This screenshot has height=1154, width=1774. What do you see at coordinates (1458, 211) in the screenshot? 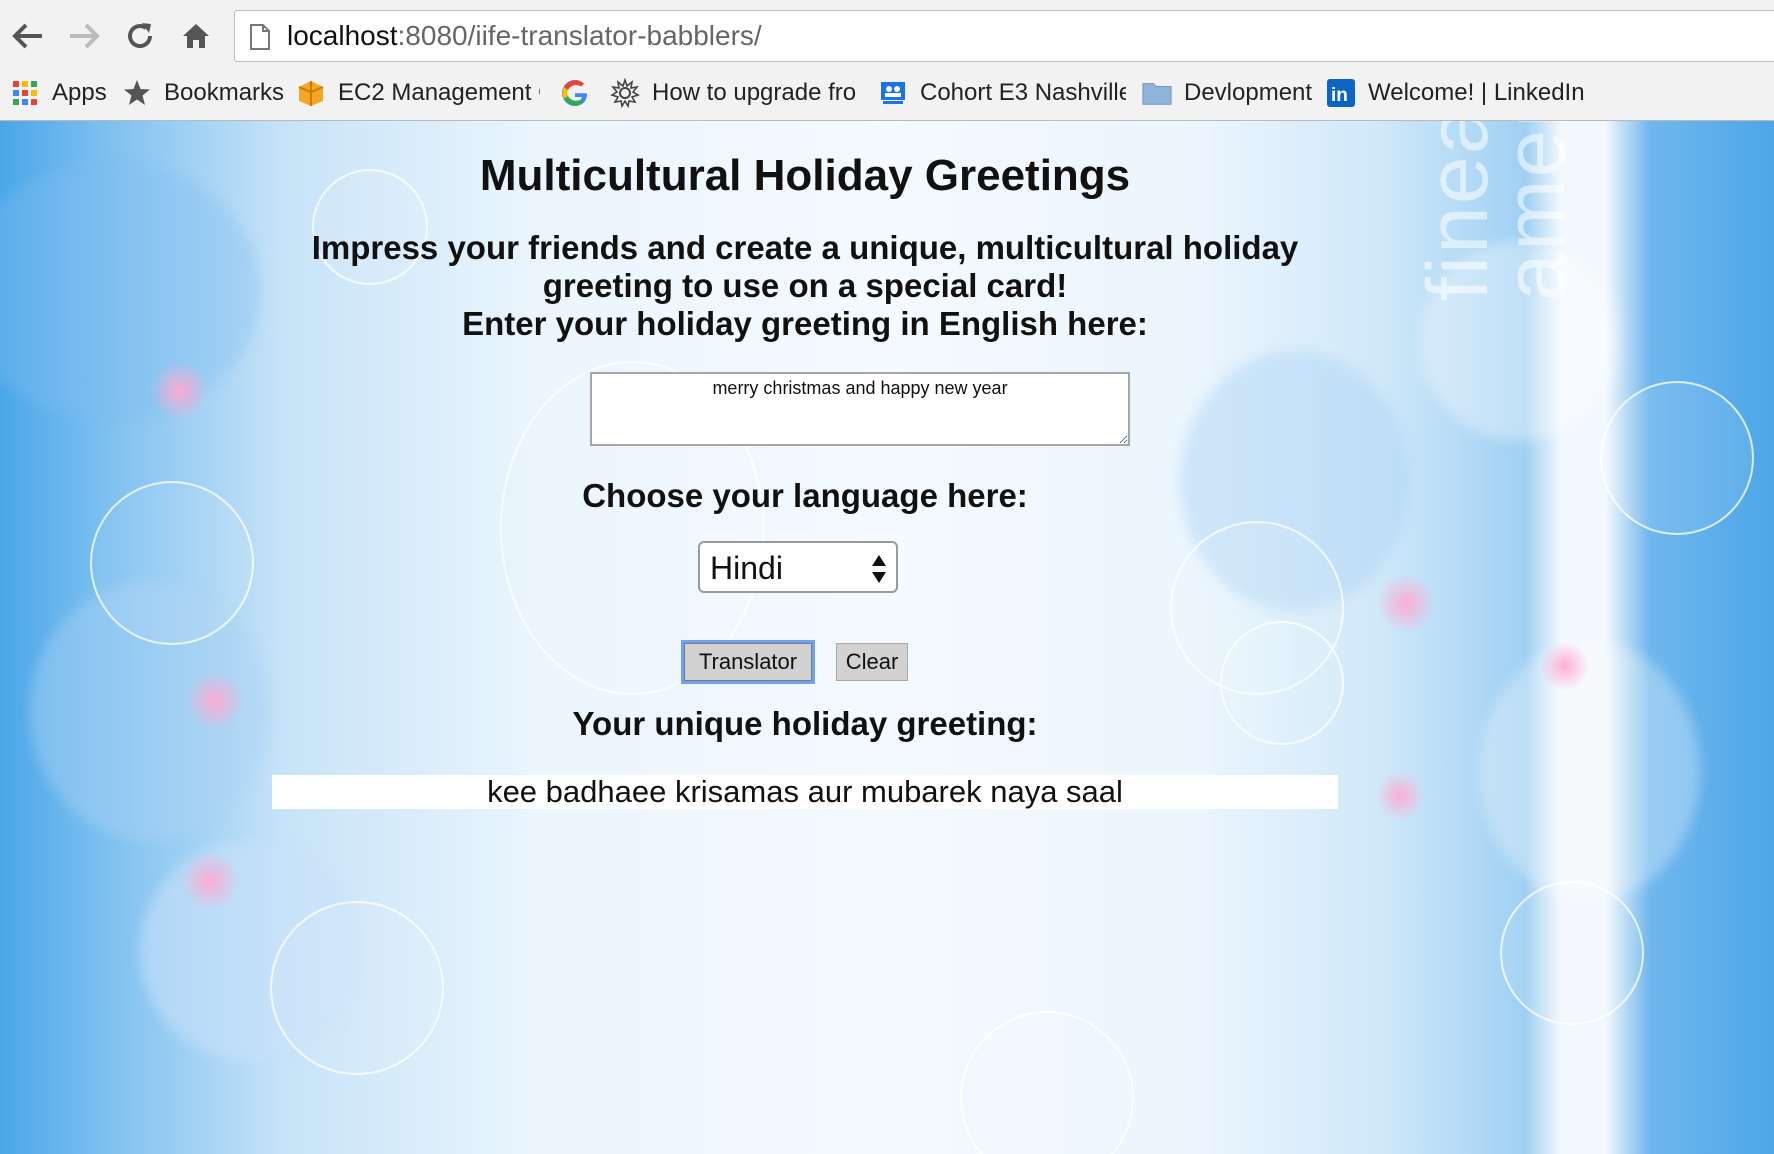
I see `watermark-line: fineart` at bounding box center [1458, 211].